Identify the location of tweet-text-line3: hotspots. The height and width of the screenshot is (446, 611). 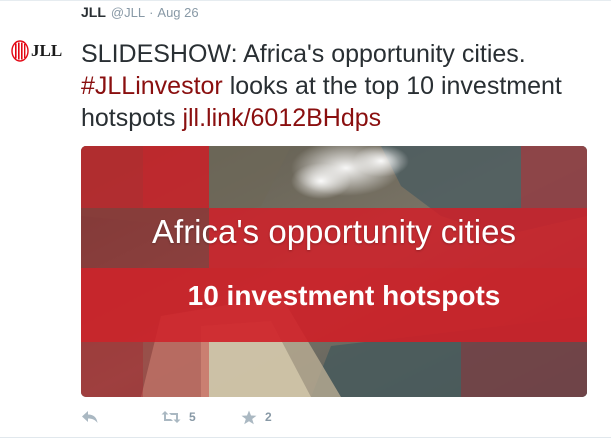
(132, 118).